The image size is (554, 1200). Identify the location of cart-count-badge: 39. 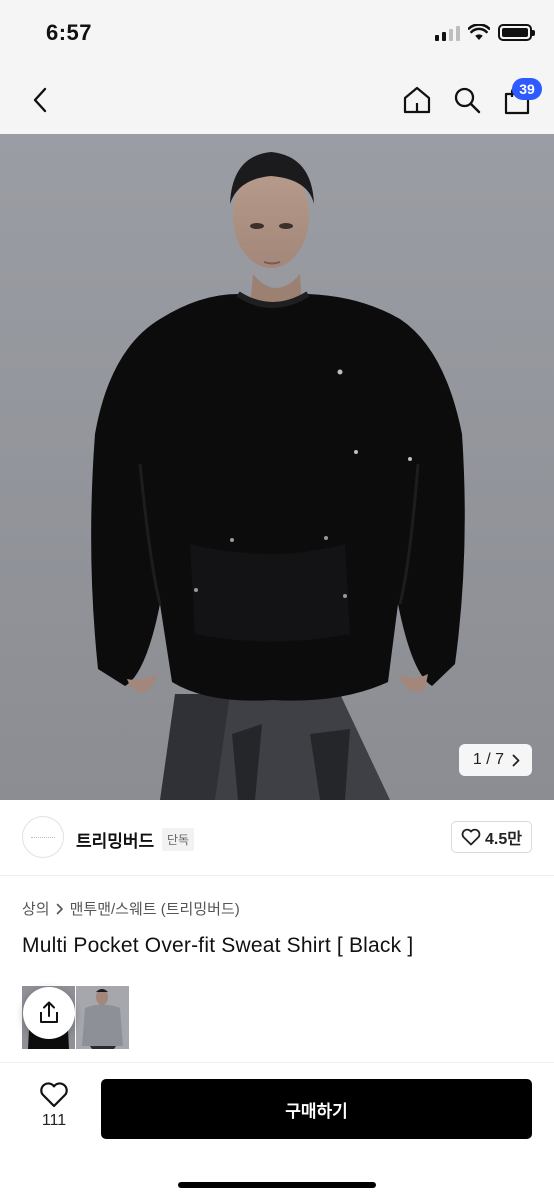
(527, 89).